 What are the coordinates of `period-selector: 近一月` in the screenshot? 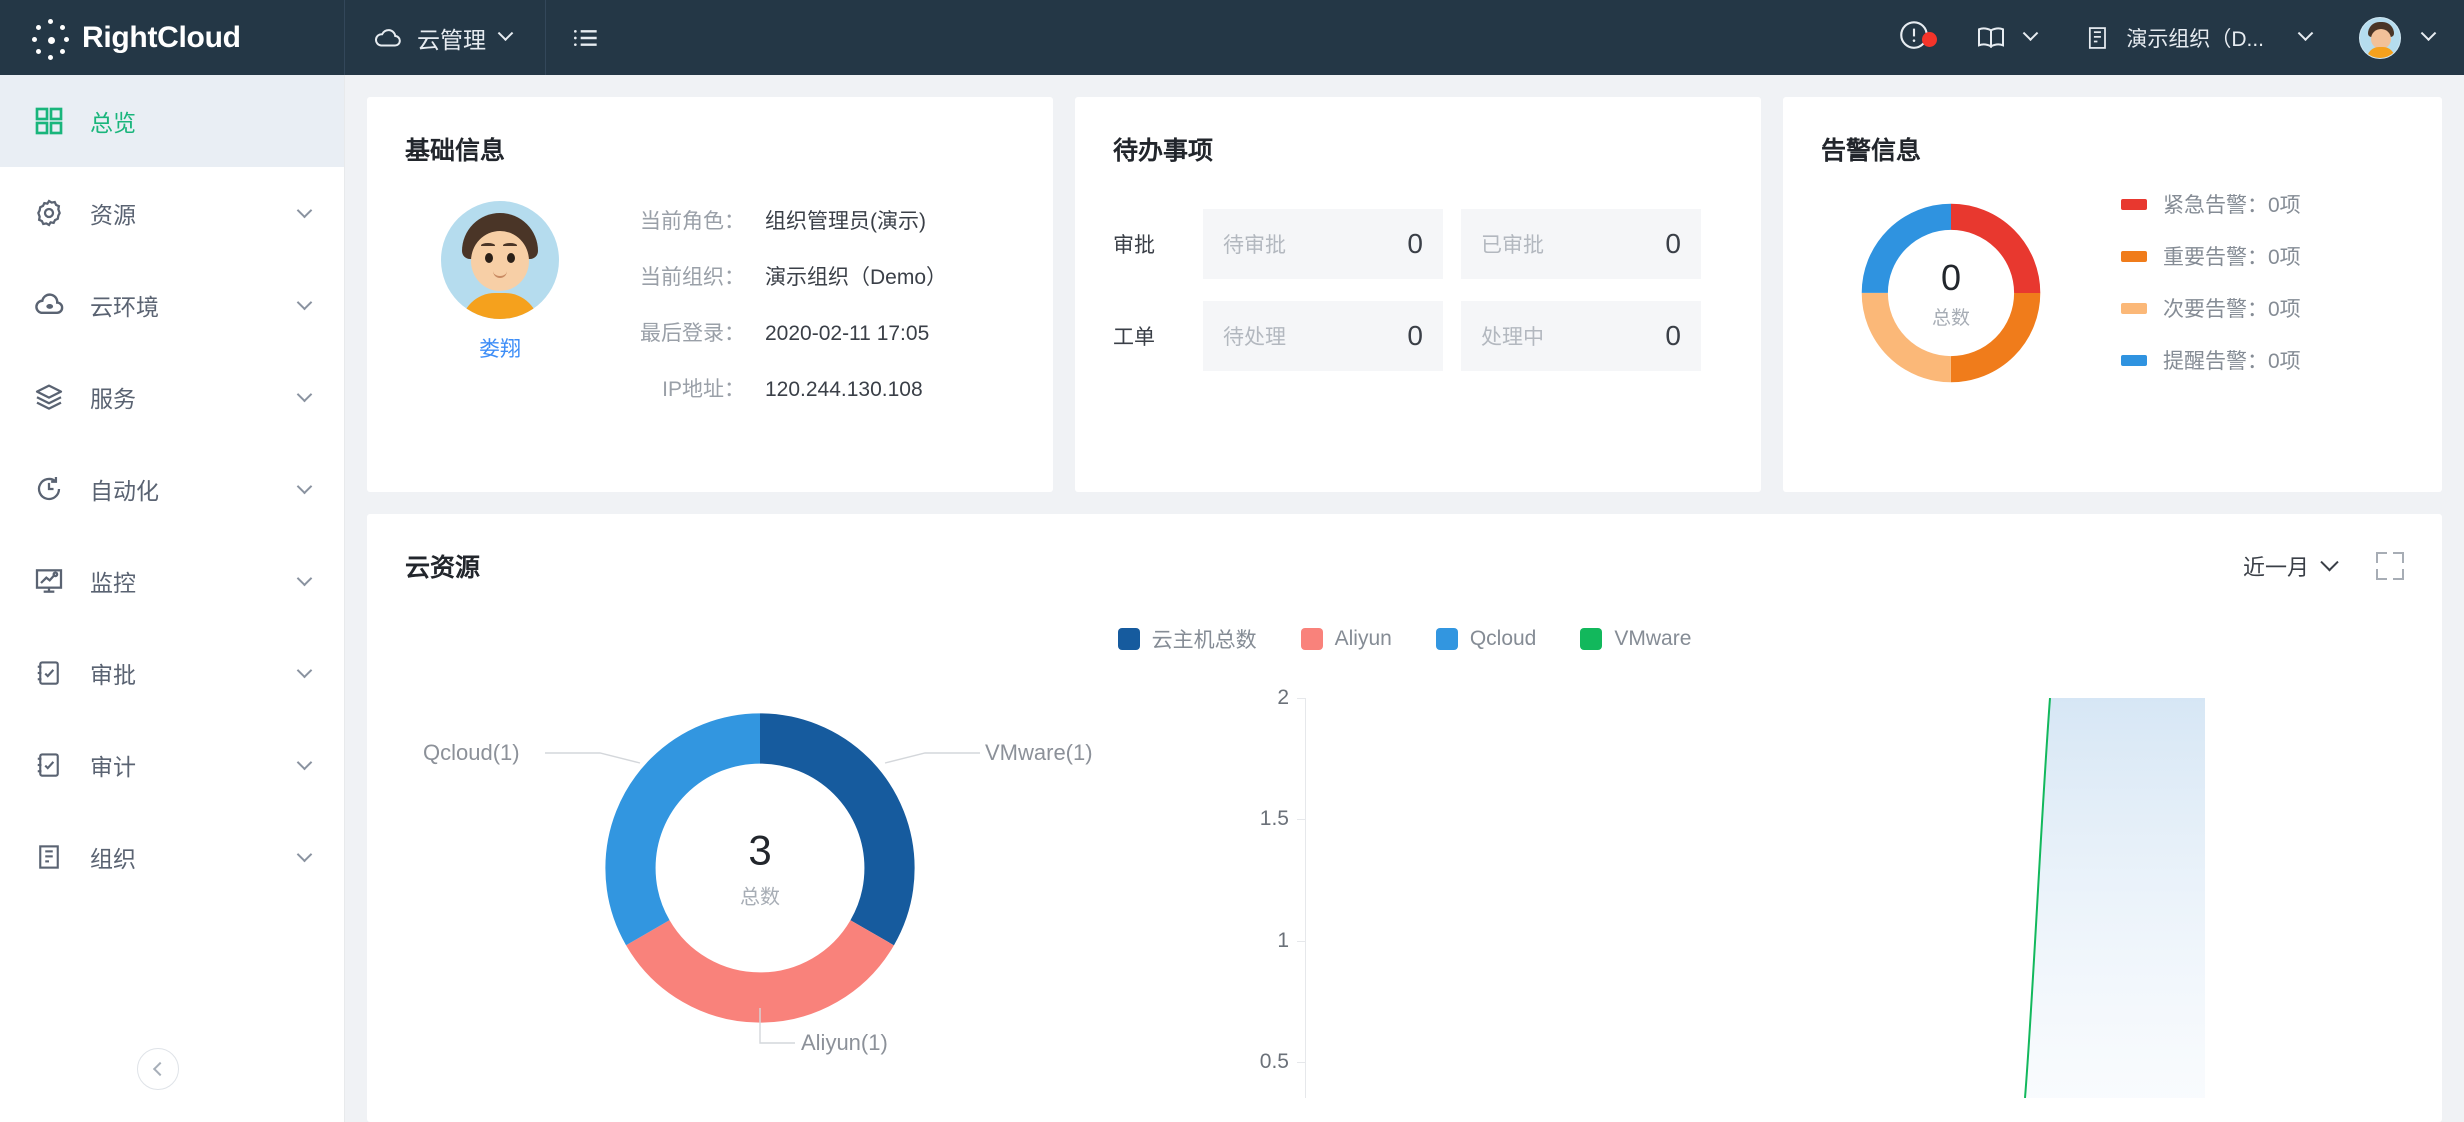 It's located at (2291, 566).